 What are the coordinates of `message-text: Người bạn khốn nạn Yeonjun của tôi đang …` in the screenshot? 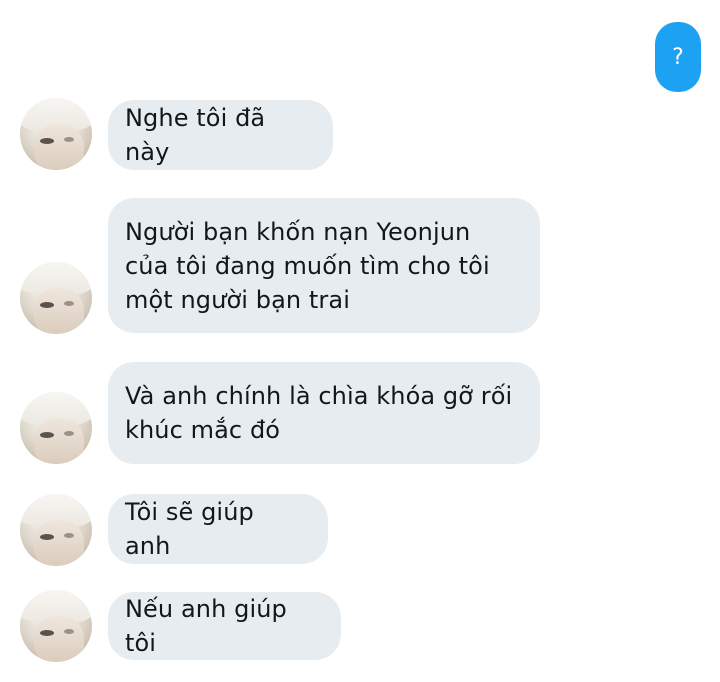 It's located at (307, 265).